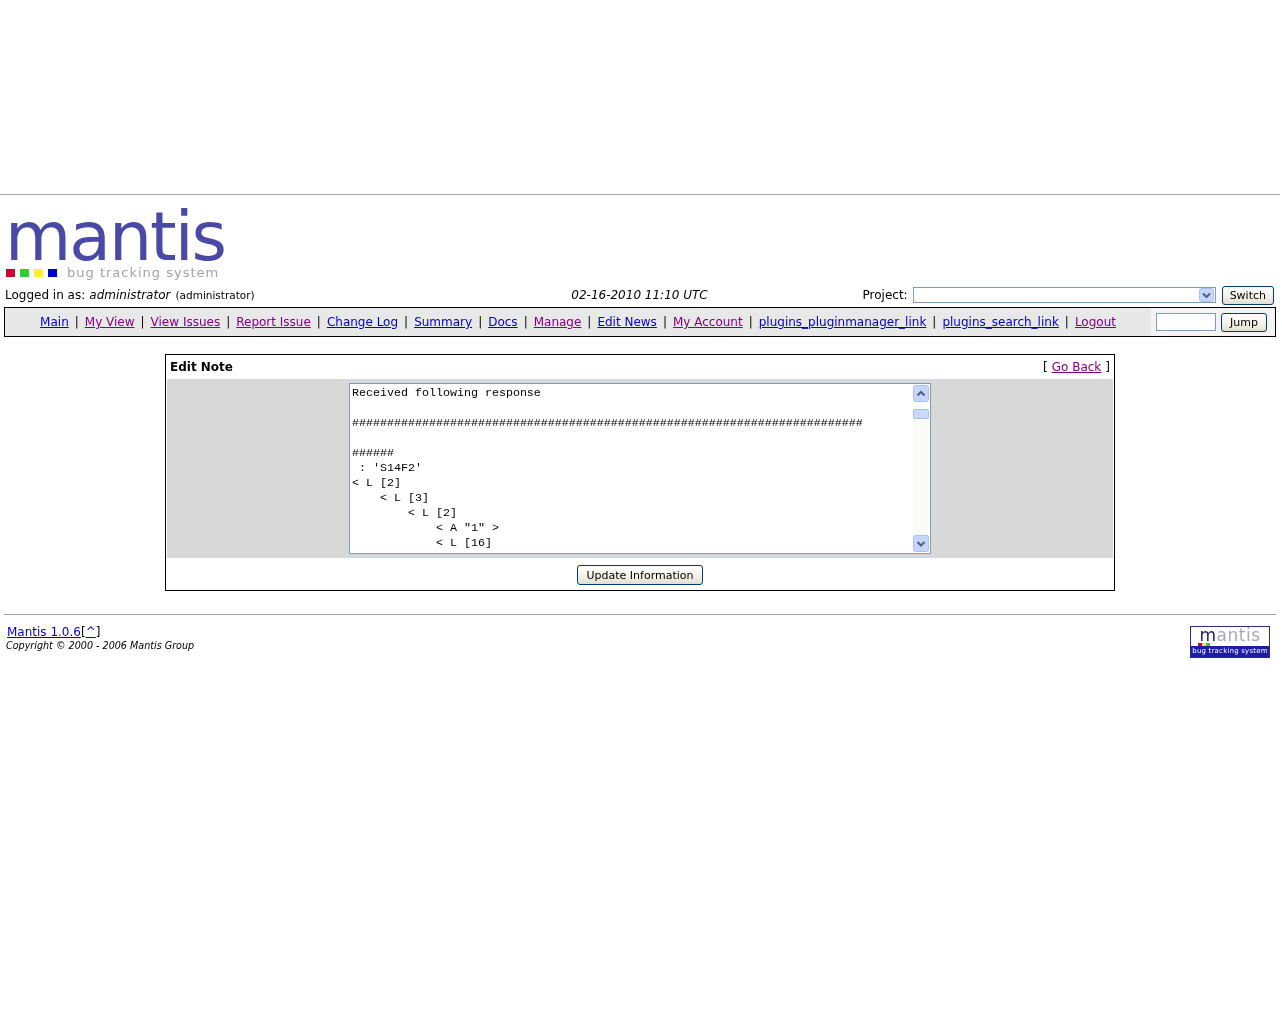 Image resolution: width=1282 pixels, height=1024 pixels. What do you see at coordinates (273, 322) in the screenshot?
I see `menu-link: Report Issue` at bounding box center [273, 322].